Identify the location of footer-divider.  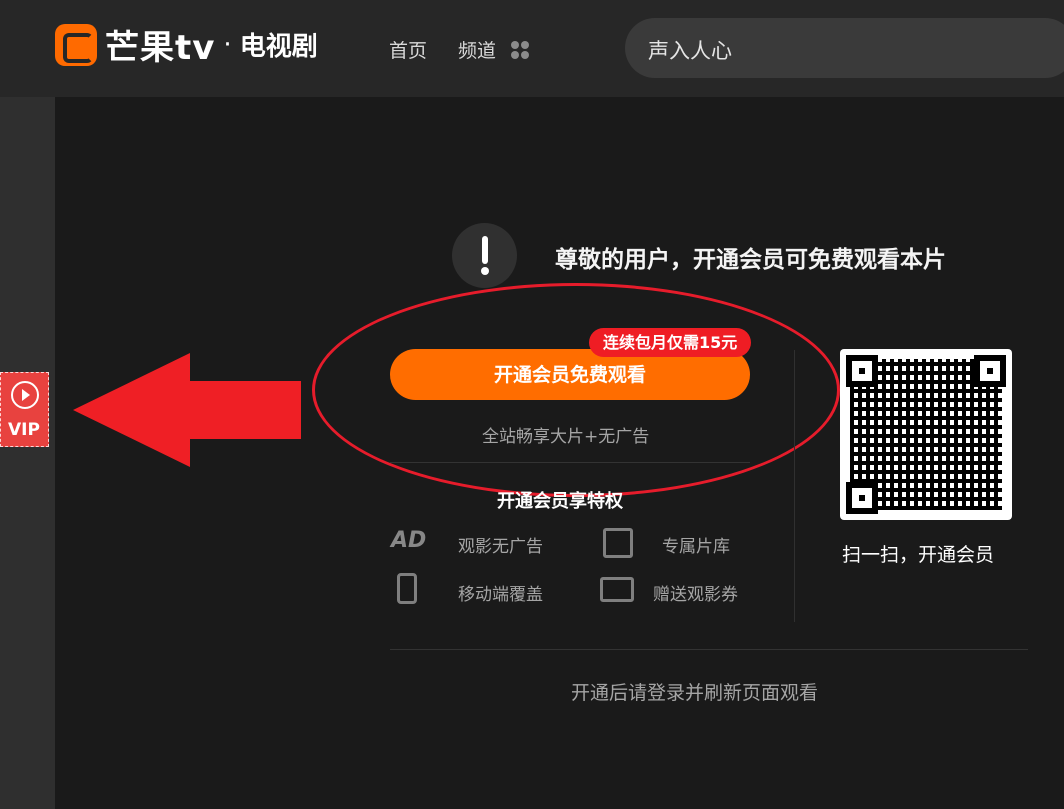
(709, 649).